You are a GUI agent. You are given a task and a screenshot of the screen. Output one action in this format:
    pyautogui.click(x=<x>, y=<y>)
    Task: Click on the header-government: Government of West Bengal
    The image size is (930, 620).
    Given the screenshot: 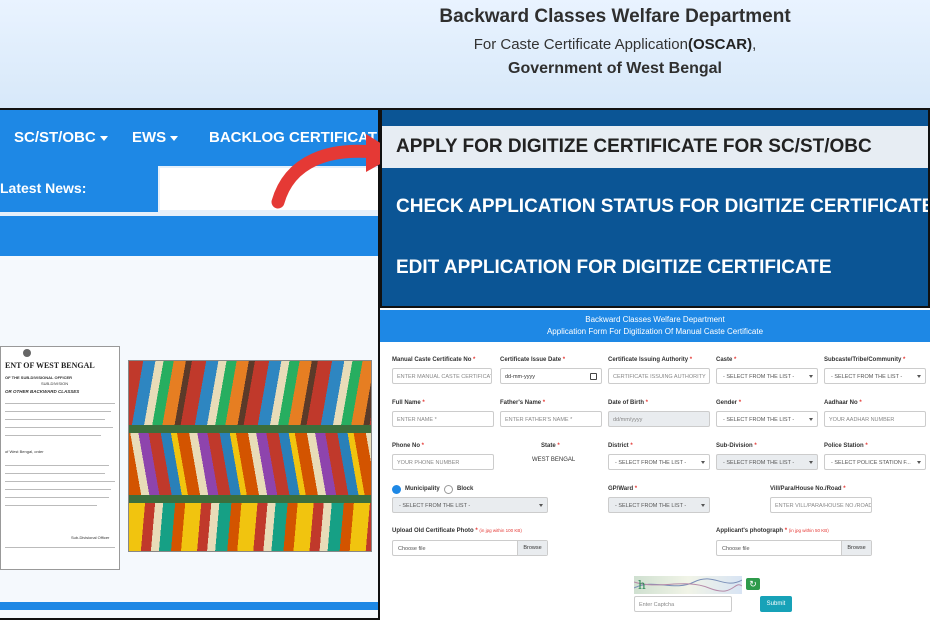 What is the action you would take?
    pyautogui.click(x=615, y=68)
    